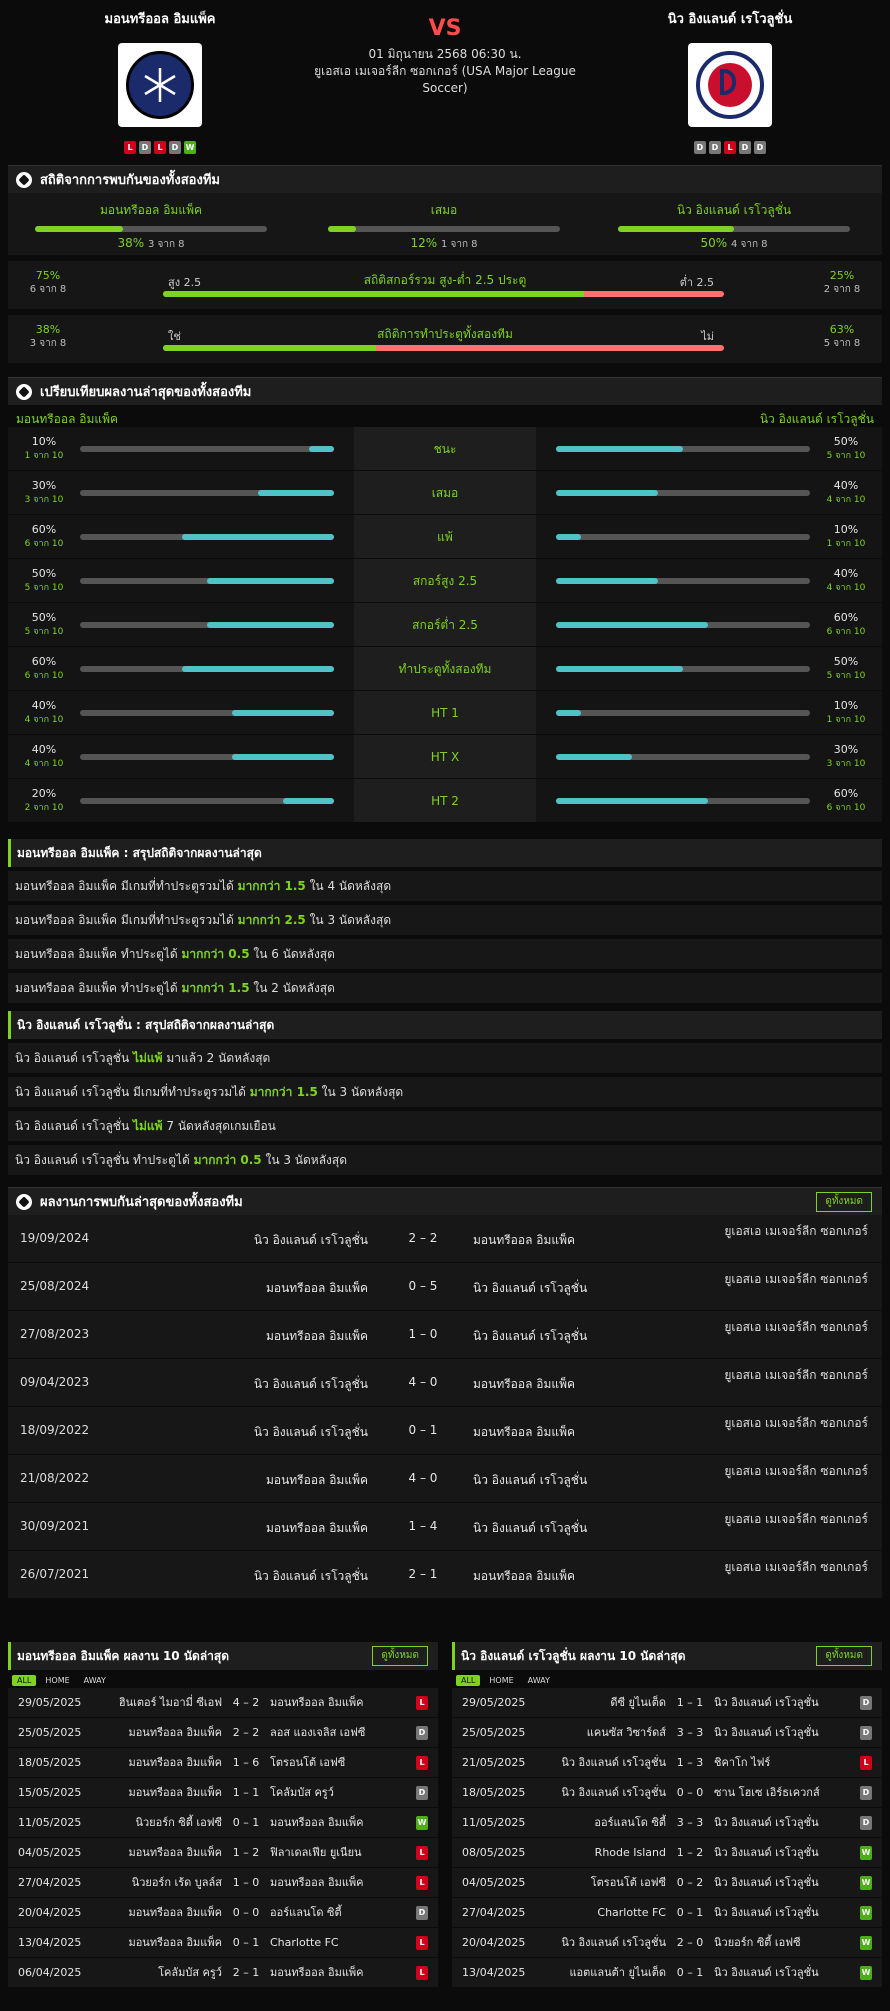  I want to click on football-icon, so click(24, 179).